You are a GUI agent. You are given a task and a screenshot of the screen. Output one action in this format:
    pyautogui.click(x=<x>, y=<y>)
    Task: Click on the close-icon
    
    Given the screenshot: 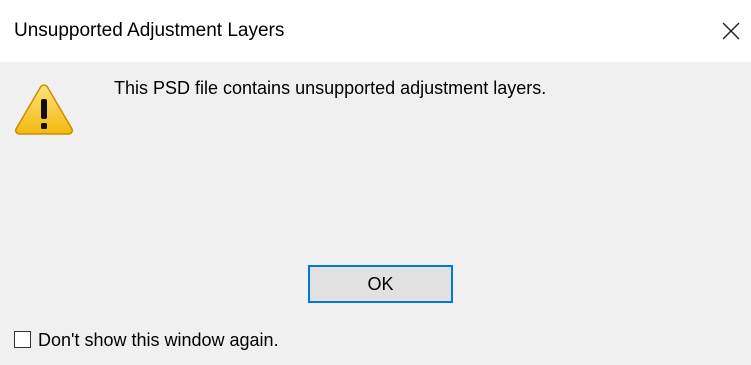 What is the action you would take?
    pyautogui.click(x=731, y=31)
    